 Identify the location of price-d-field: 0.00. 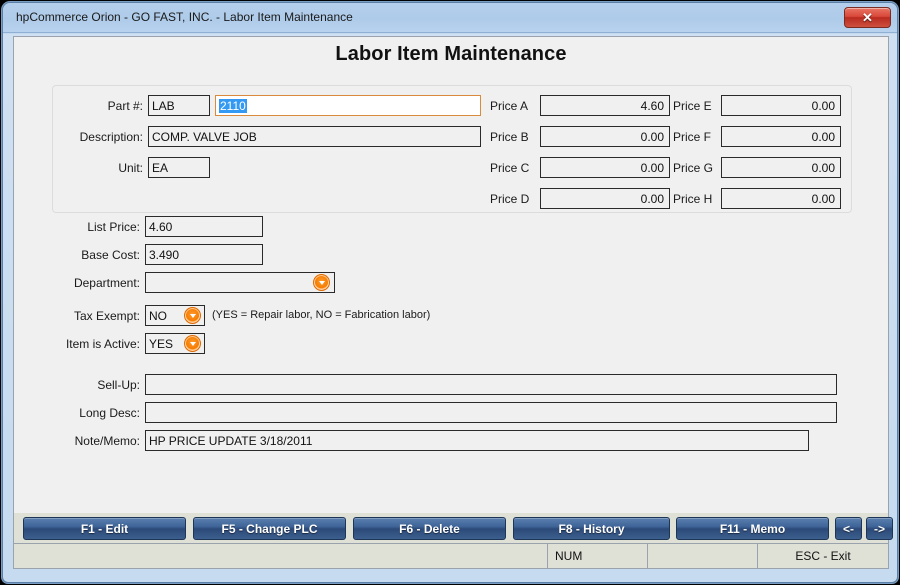
(605, 198).